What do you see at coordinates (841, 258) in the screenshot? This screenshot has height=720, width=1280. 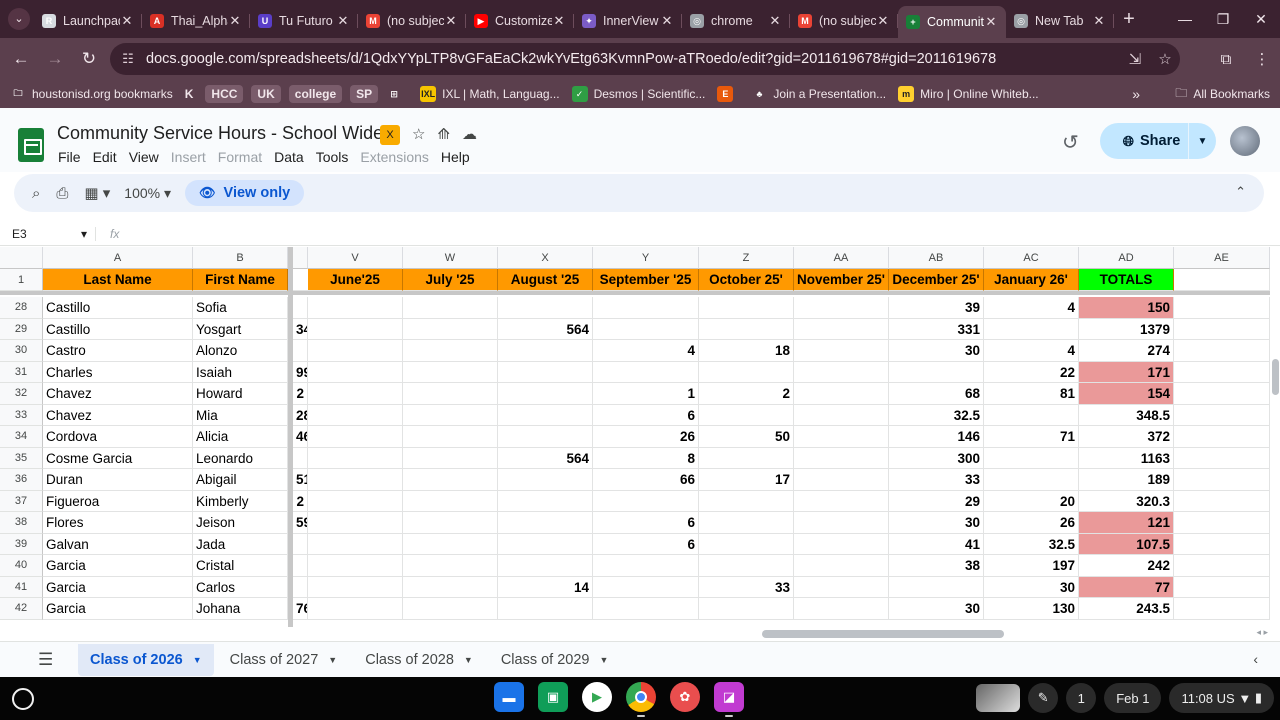 I see `column-header: AA` at bounding box center [841, 258].